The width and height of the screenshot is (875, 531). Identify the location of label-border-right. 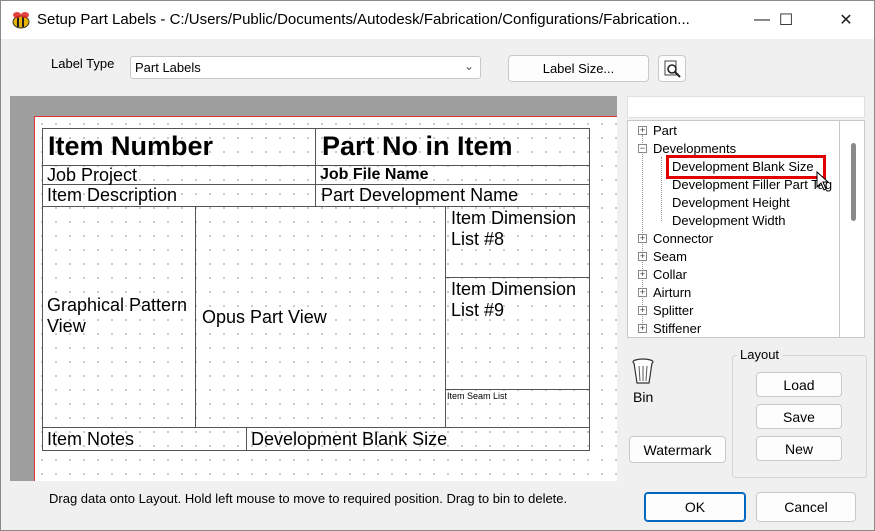
(589, 289).